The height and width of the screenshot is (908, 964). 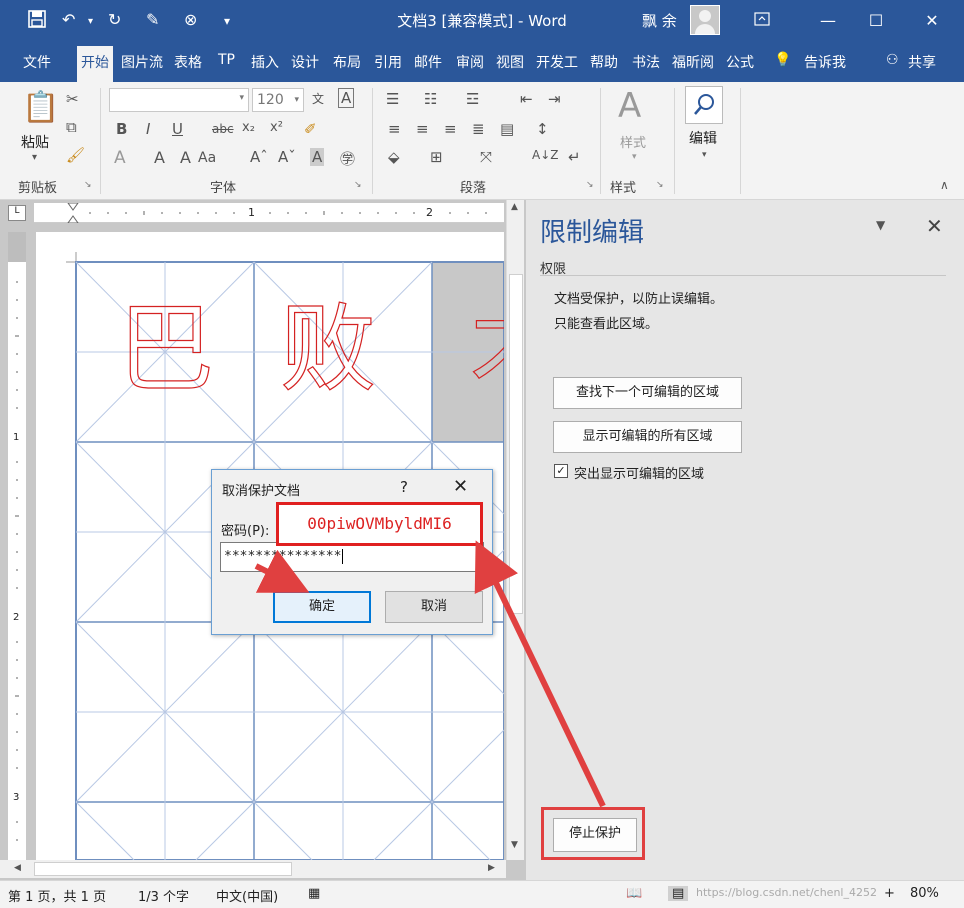 What do you see at coordinates (762, 21) in the screenshot?
I see `ribbon-display-icon` at bounding box center [762, 21].